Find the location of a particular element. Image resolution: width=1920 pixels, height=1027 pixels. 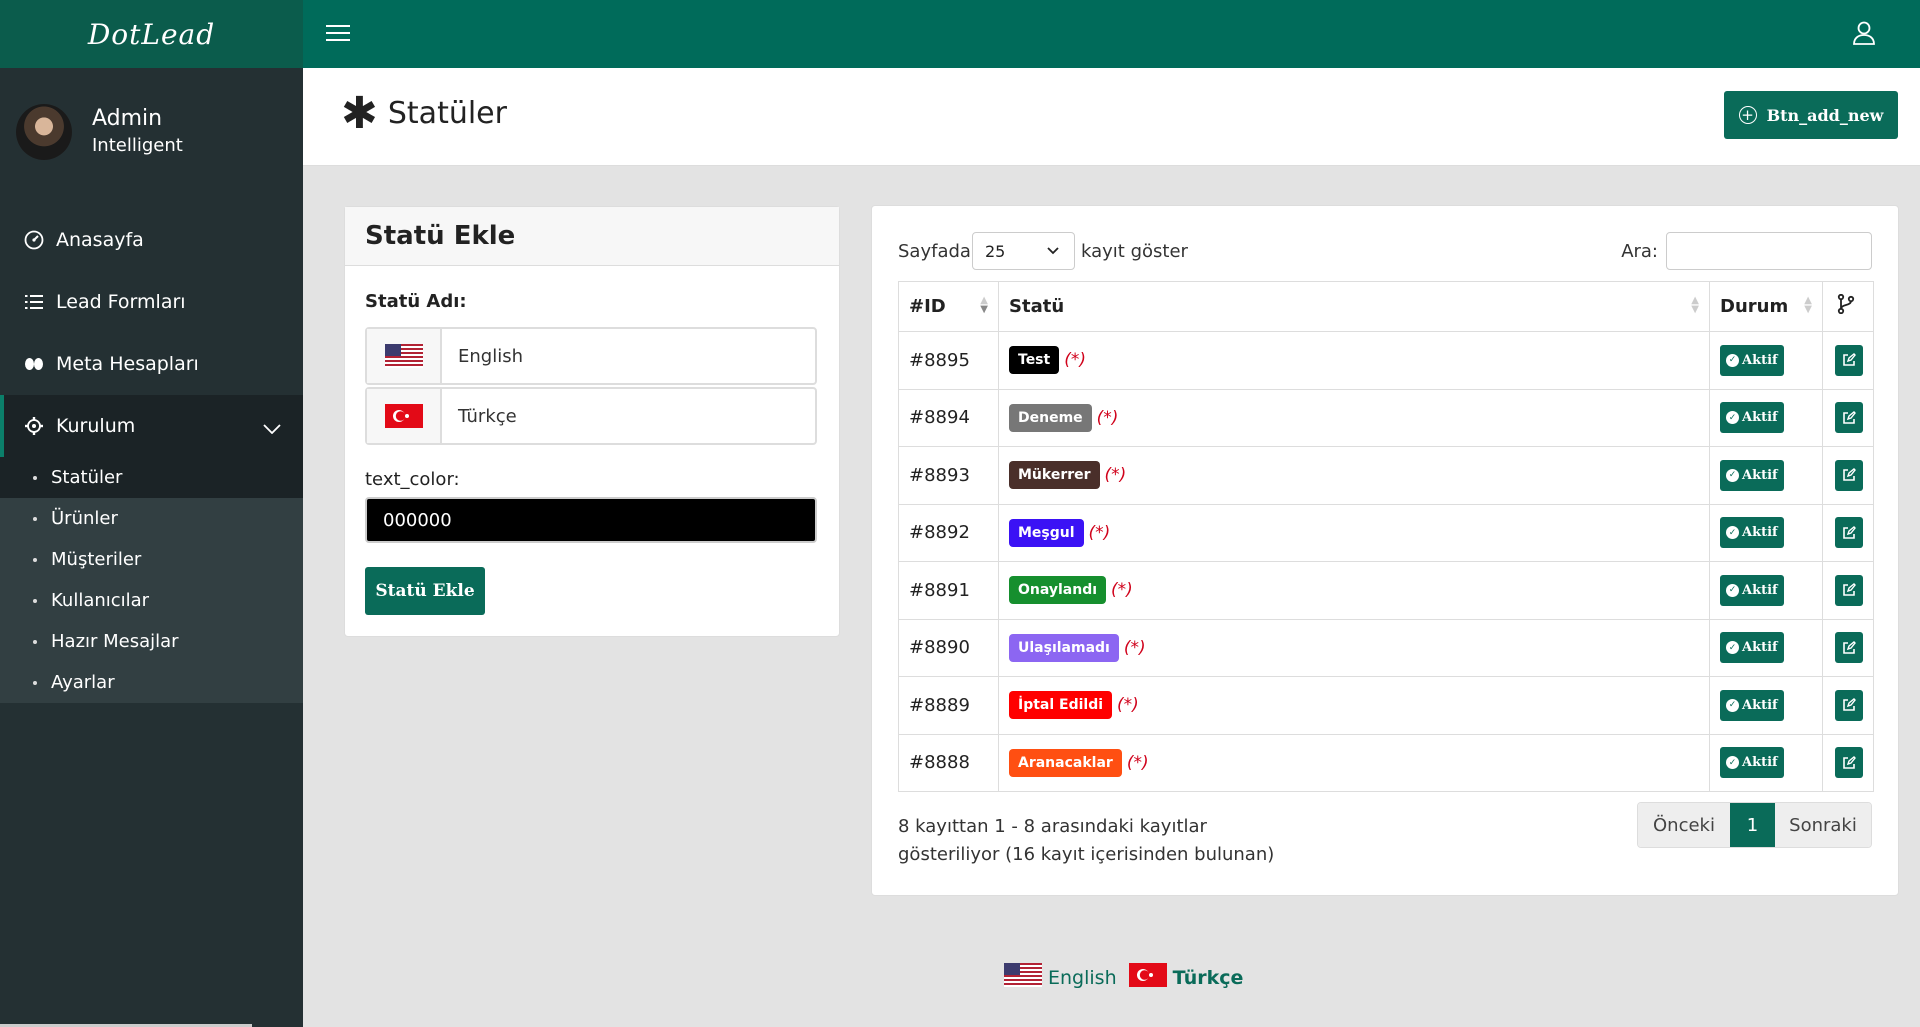

meta-icon is located at coordinates (34, 364).